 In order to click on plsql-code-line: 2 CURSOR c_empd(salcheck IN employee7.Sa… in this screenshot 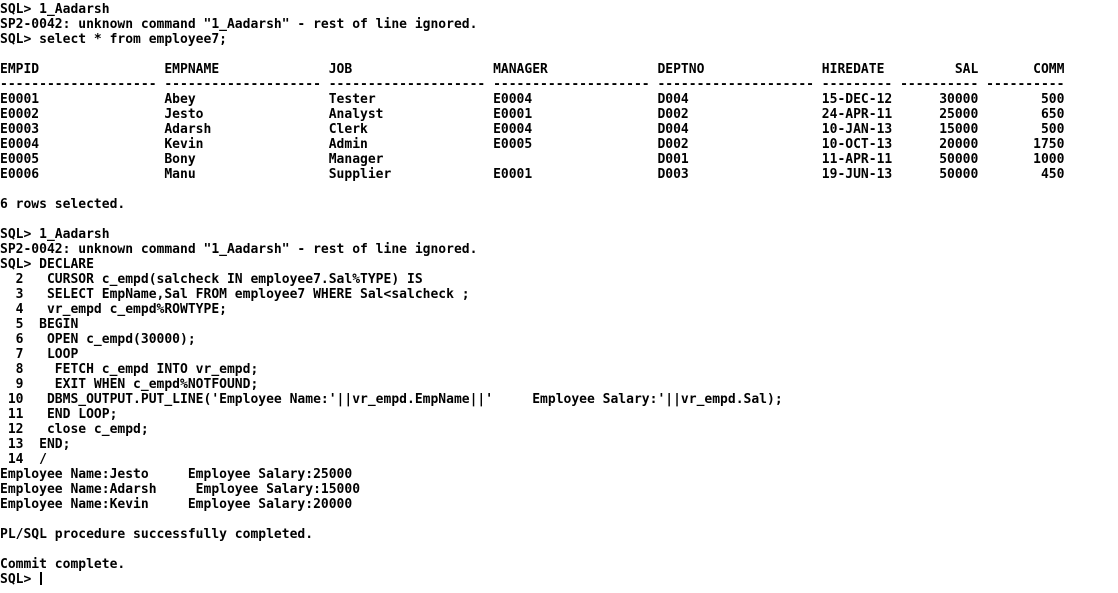, I will do `click(211, 279)`.